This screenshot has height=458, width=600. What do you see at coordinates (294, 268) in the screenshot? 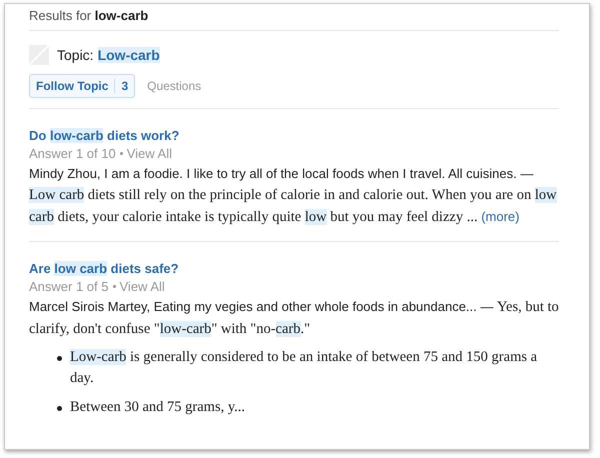
I see `question-title-link: Are low carb diets safe?` at bounding box center [294, 268].